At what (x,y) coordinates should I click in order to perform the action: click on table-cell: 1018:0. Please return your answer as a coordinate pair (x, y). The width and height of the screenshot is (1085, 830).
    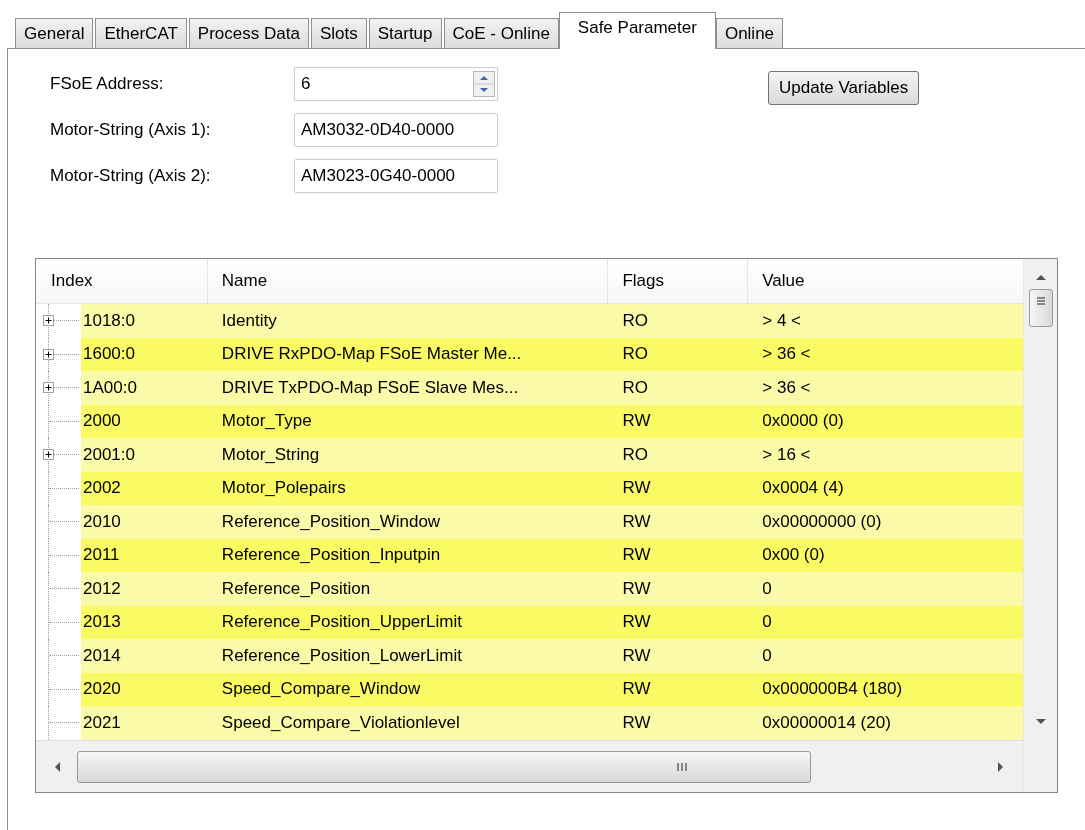
    Looking at the image, I should click on (144, 321).